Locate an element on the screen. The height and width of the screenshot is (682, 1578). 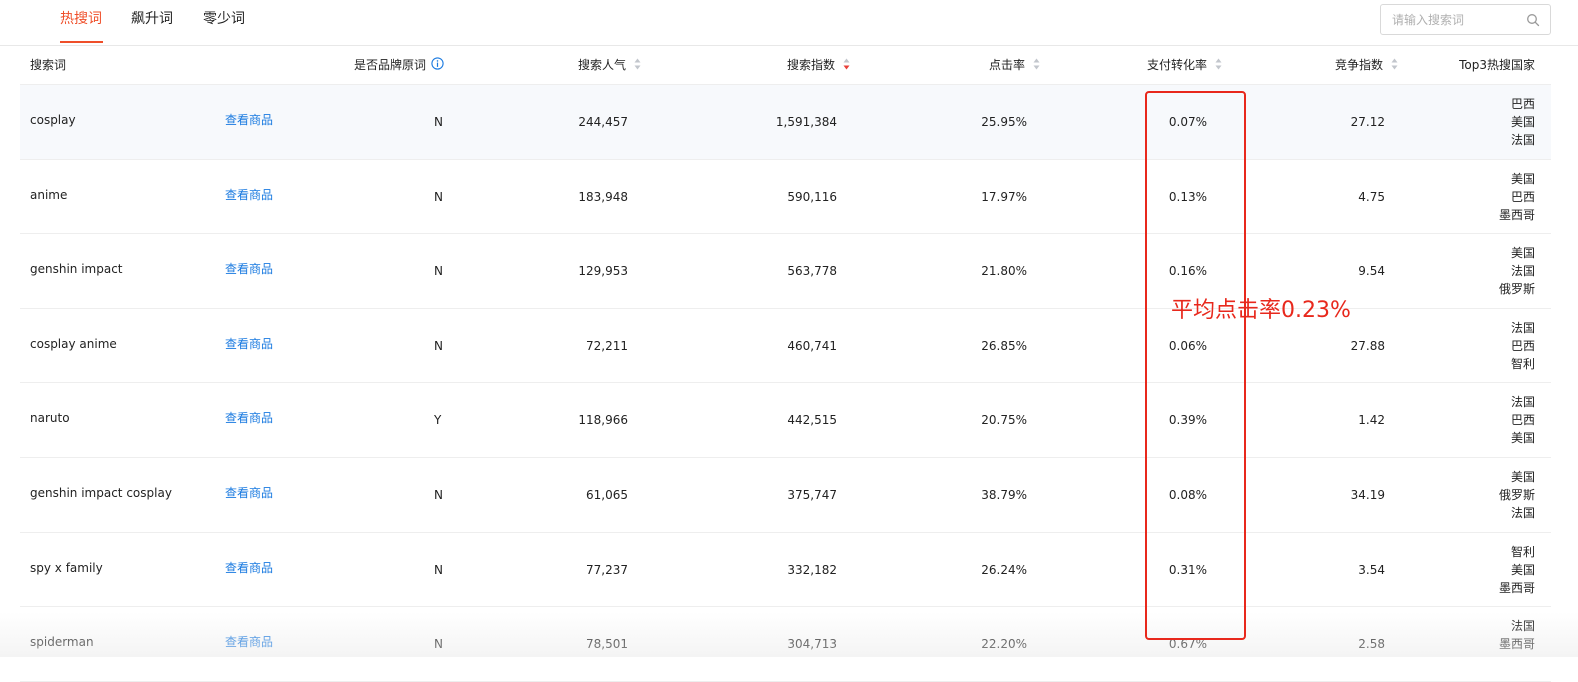
search-index-cell: 563,778 is located at coordinates (812, 271).